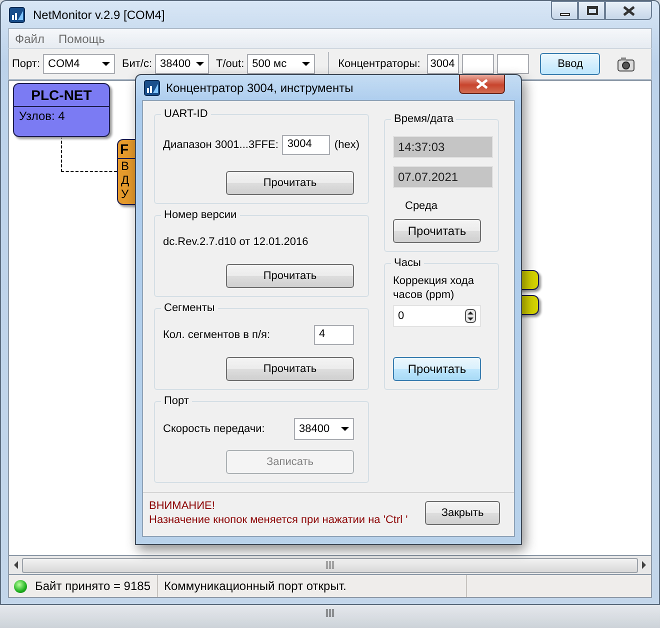 The height and width of the screenshot is (628, 660). What do you see at coordinates (214, 429) in the screenshot?
I see `field-label: Скорость передачи:` at bounding box center [214, 429].